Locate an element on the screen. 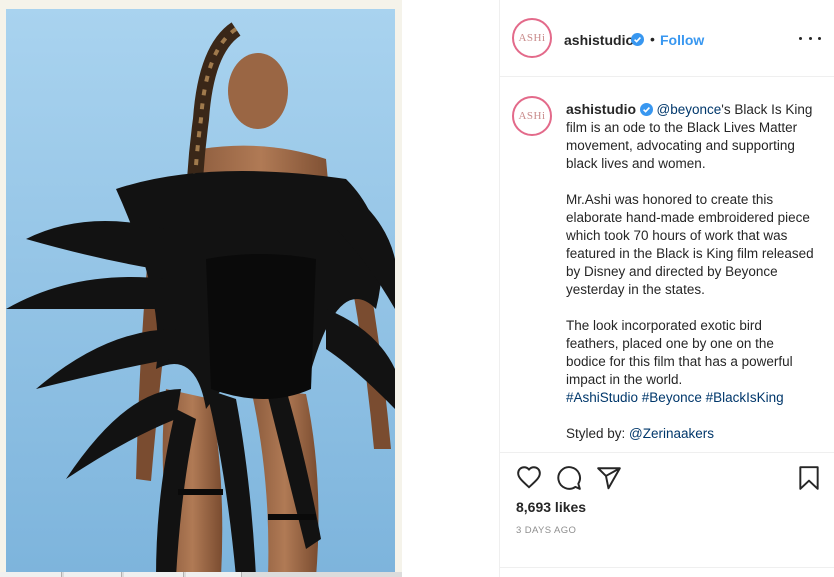 The height and width of the screenshot is (577, 834). share-icon is located at coordinates (609, 478).